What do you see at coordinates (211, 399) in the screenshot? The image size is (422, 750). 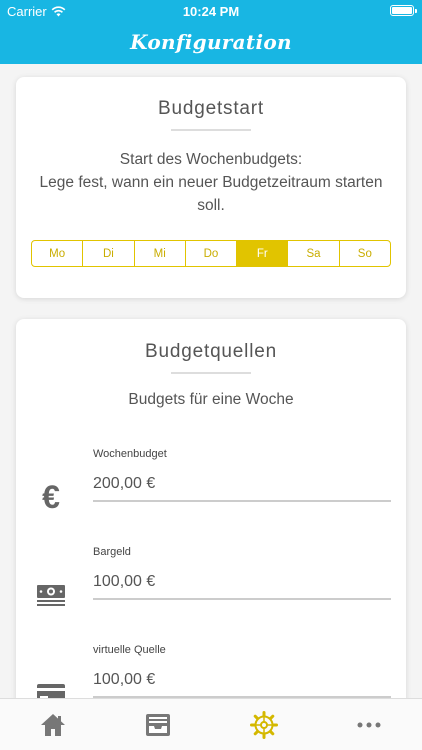 I see `budget-sources-subtitle: Budgets für eine Woche` at bounding box center [211, 399].